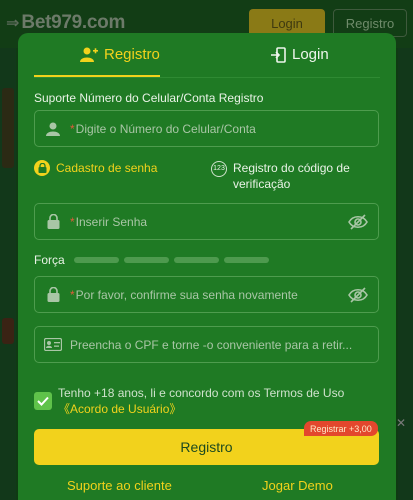 Image resolution: width=413 pixels, height=500 pixels. I want to click on checkmark-icon, so click(43, 401).